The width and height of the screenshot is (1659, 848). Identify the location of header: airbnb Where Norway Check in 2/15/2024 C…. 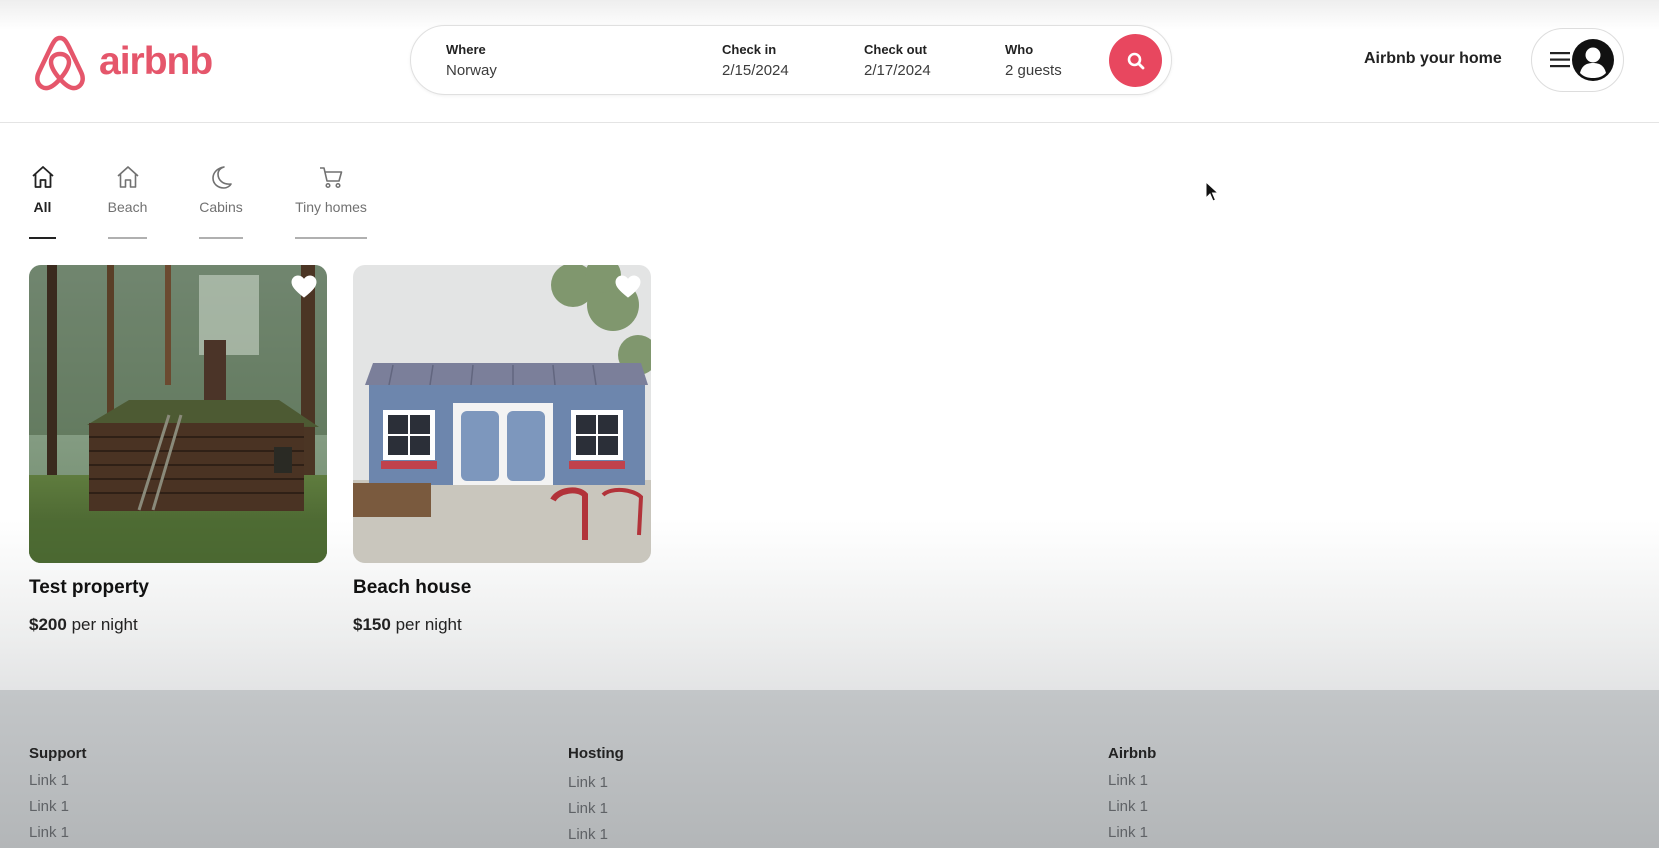
(829, 61).